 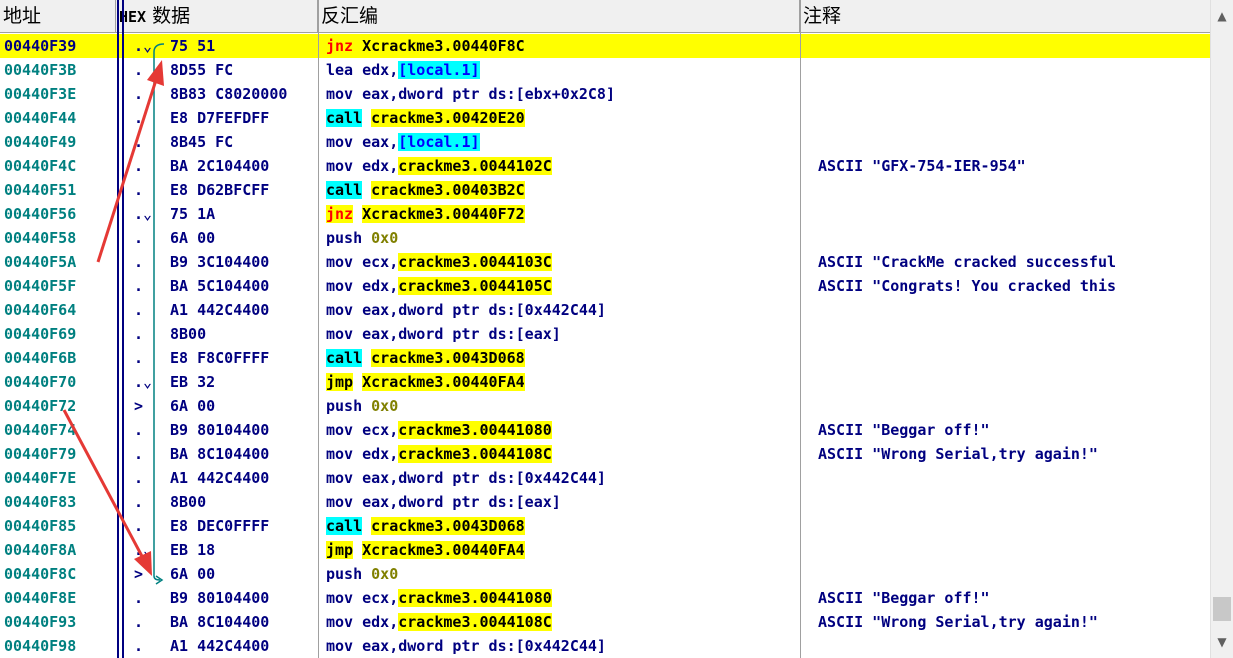 I want to click on instruction-row: 00440F56 .⌄ 75 1A jnz Xcrackme3.00440F72, so click(x=605, y=214).